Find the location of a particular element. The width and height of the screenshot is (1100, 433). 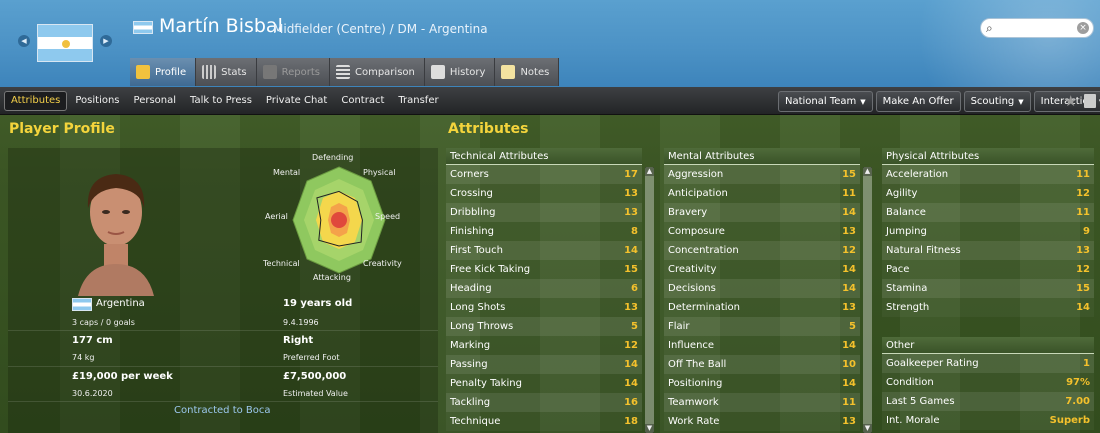

attribute-name: Last 5 Games is located at coordinates (920, 401).